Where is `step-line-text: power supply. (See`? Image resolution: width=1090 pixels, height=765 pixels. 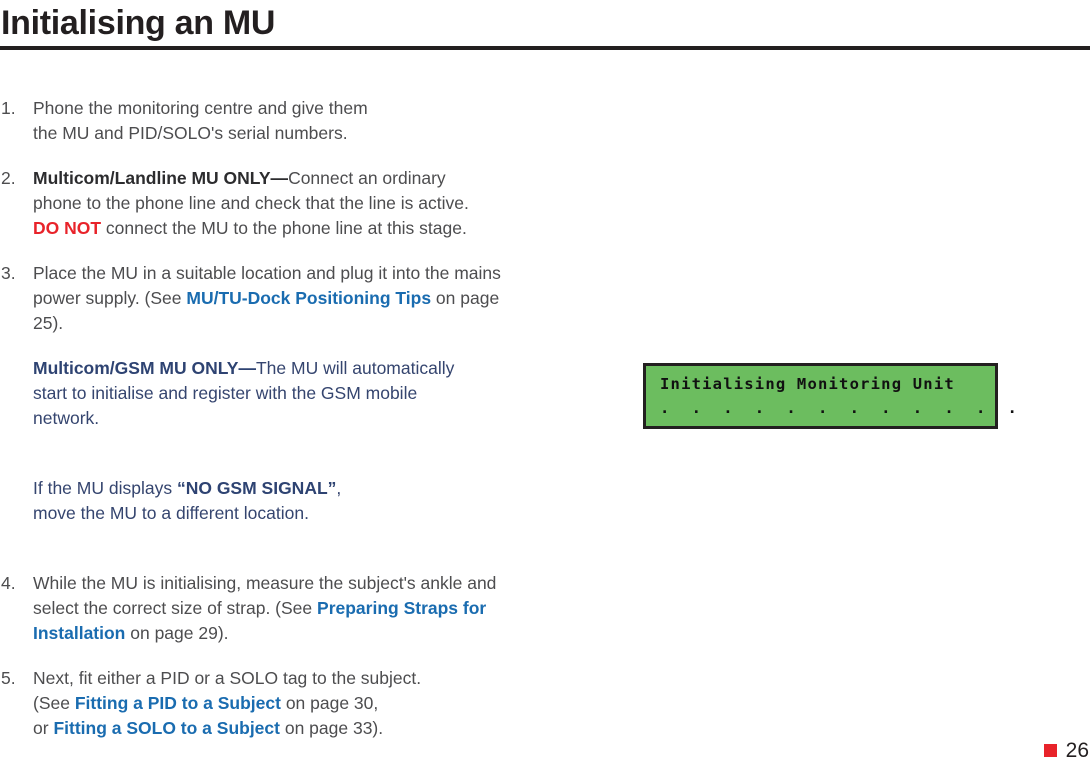
step-line-text: power supply. (See is located at coordinates (110, 298).